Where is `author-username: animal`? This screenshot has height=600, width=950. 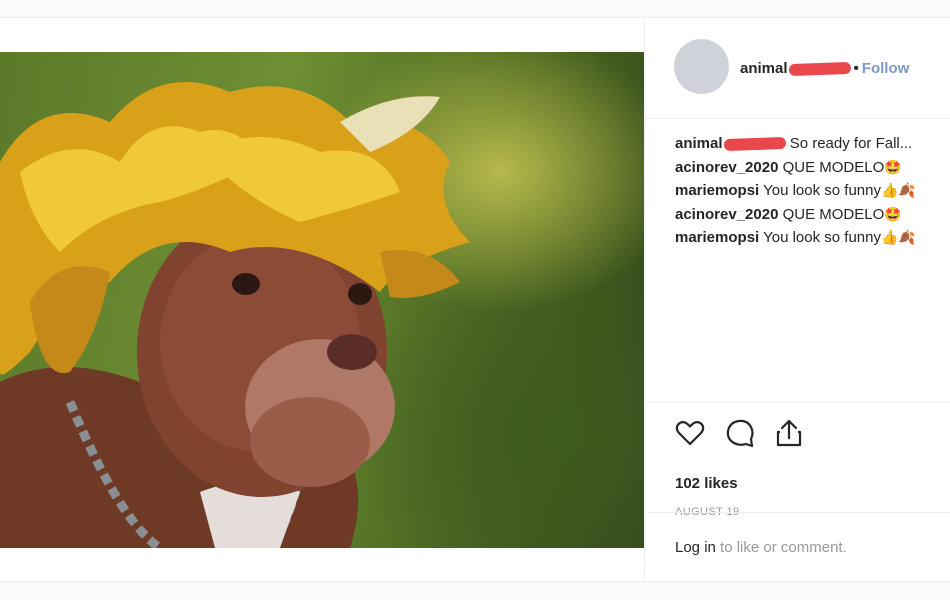
author-username: animal is located at coordinates (764, 68).